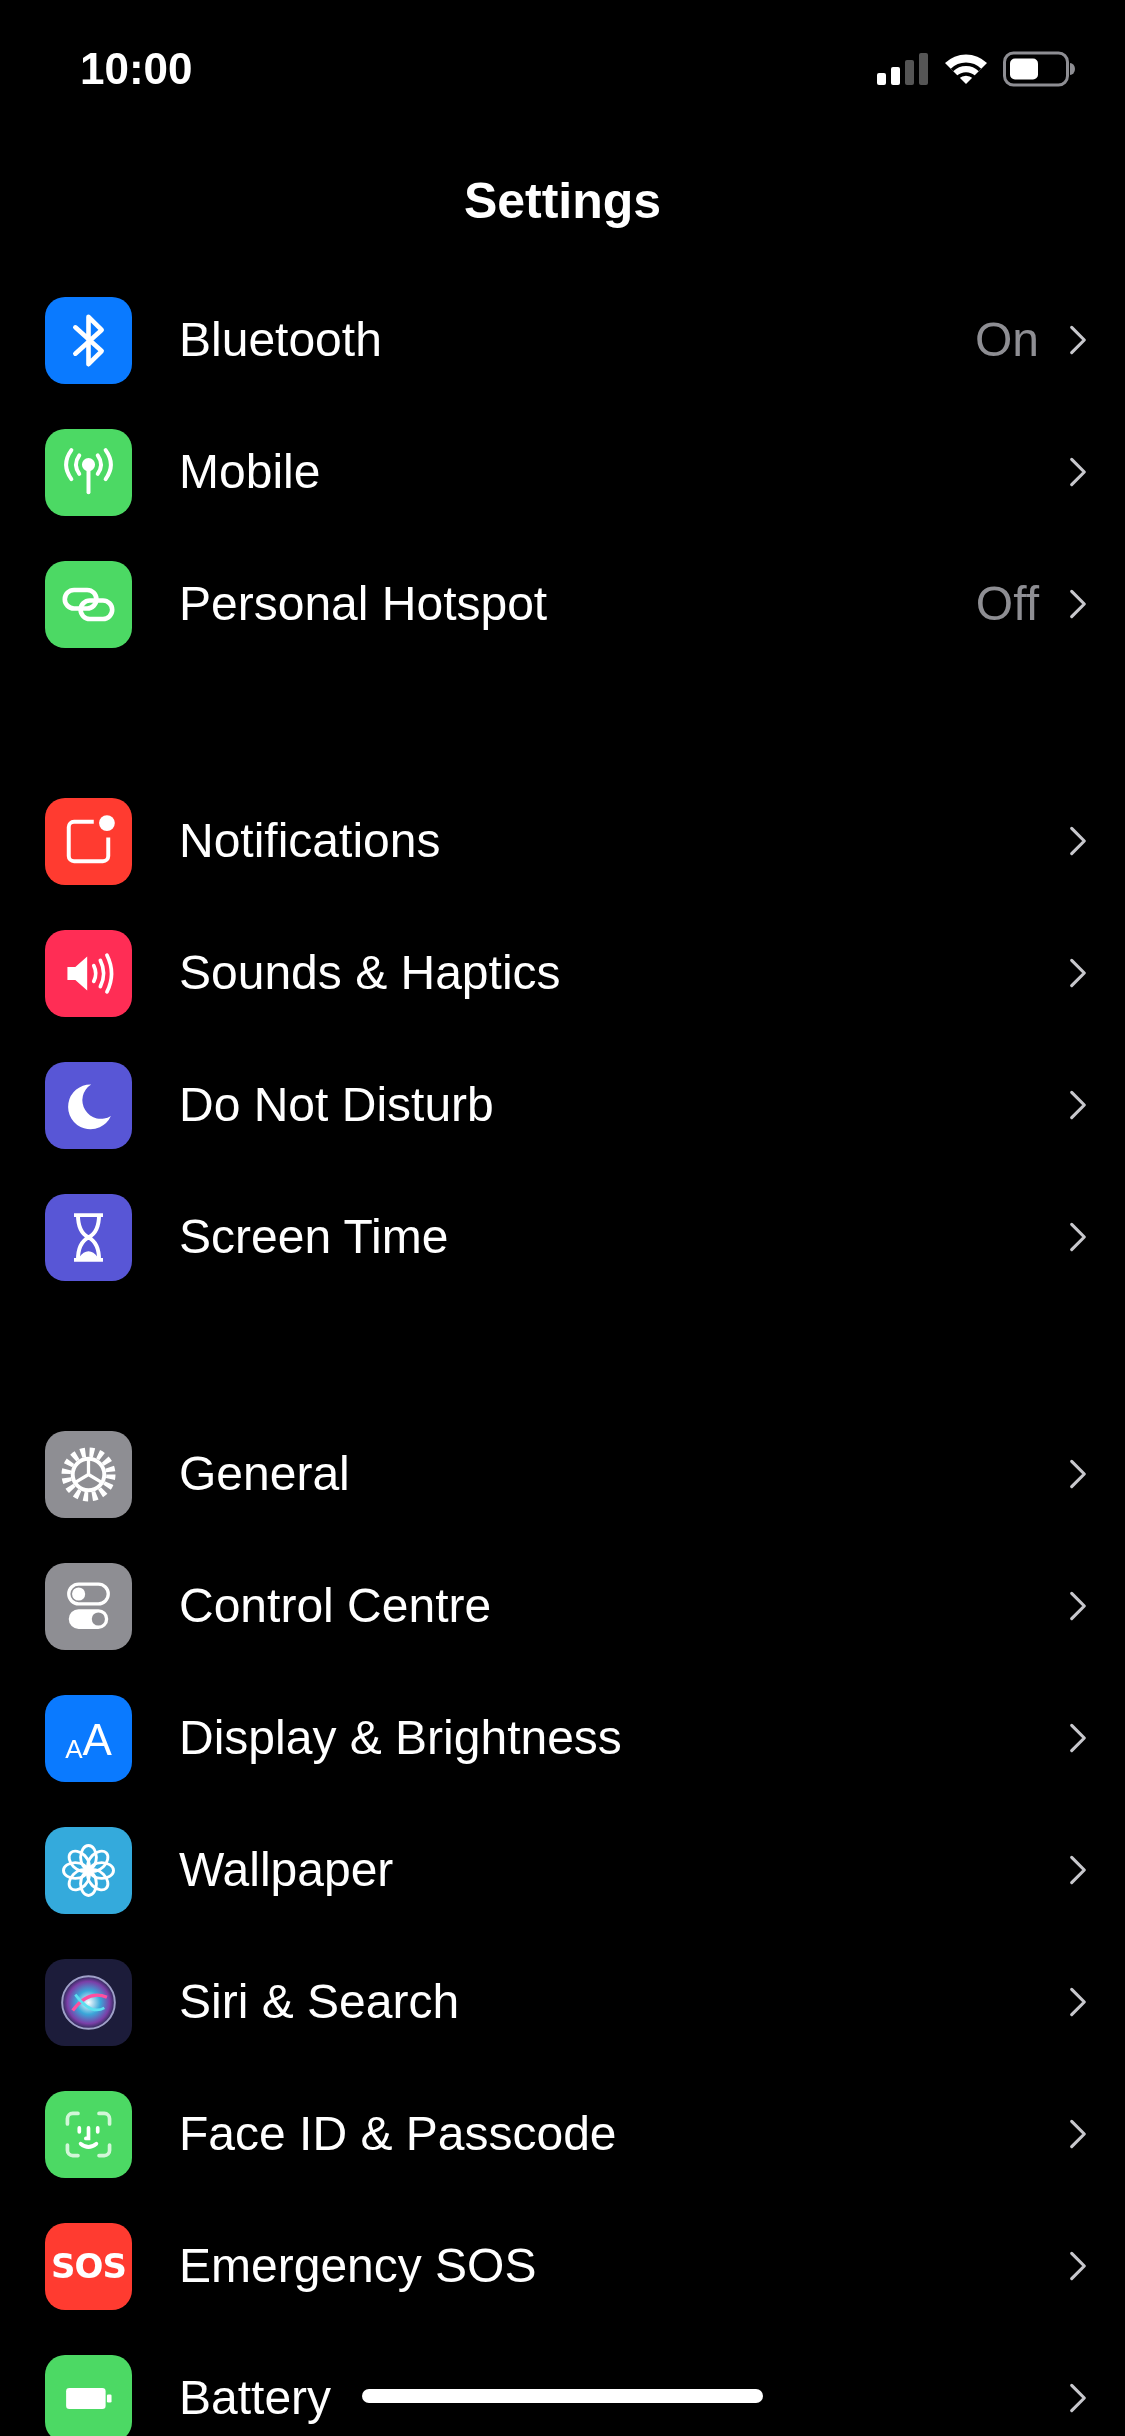  What do you see at coordinates (562, 2002) in the screenshot?
I see `settings-row: Siri & Search` at bounding box center [562, 2002].